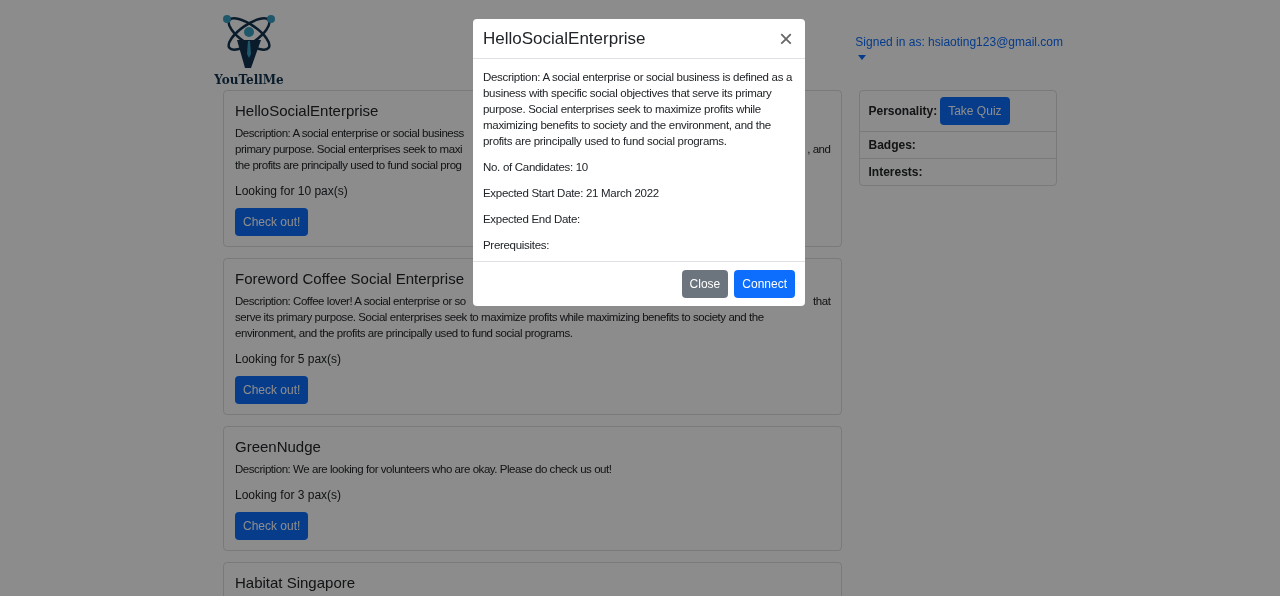 The height and width of the screenshot is (596, 1280). What do you see at coordinates (404, 333) in the screenshot?
I see `card-description: environment, and the profits are principally used to fund social programs.` at bounding box center [404, 333].